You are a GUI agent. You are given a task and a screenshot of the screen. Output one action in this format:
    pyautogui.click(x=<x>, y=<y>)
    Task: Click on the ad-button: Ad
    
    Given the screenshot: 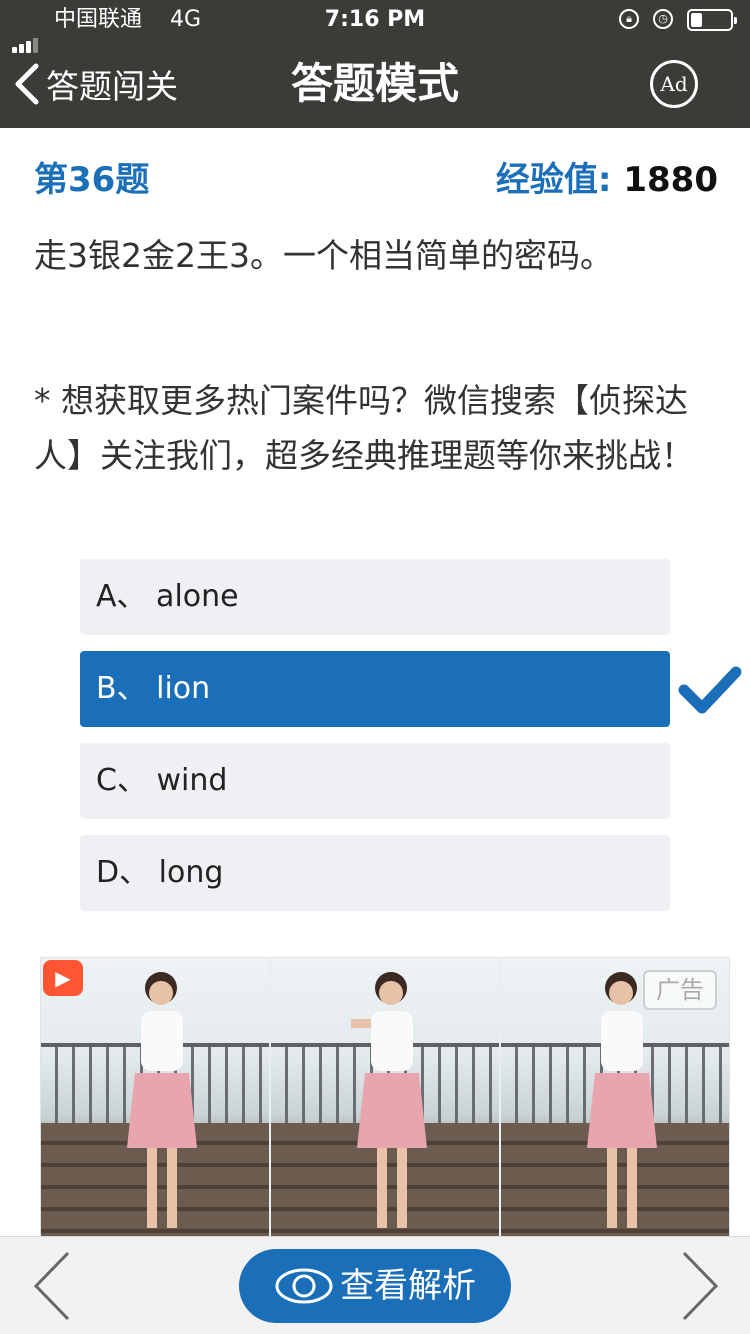 What is the action you would take?
    pyautogui.click(x=674, y=84)
    